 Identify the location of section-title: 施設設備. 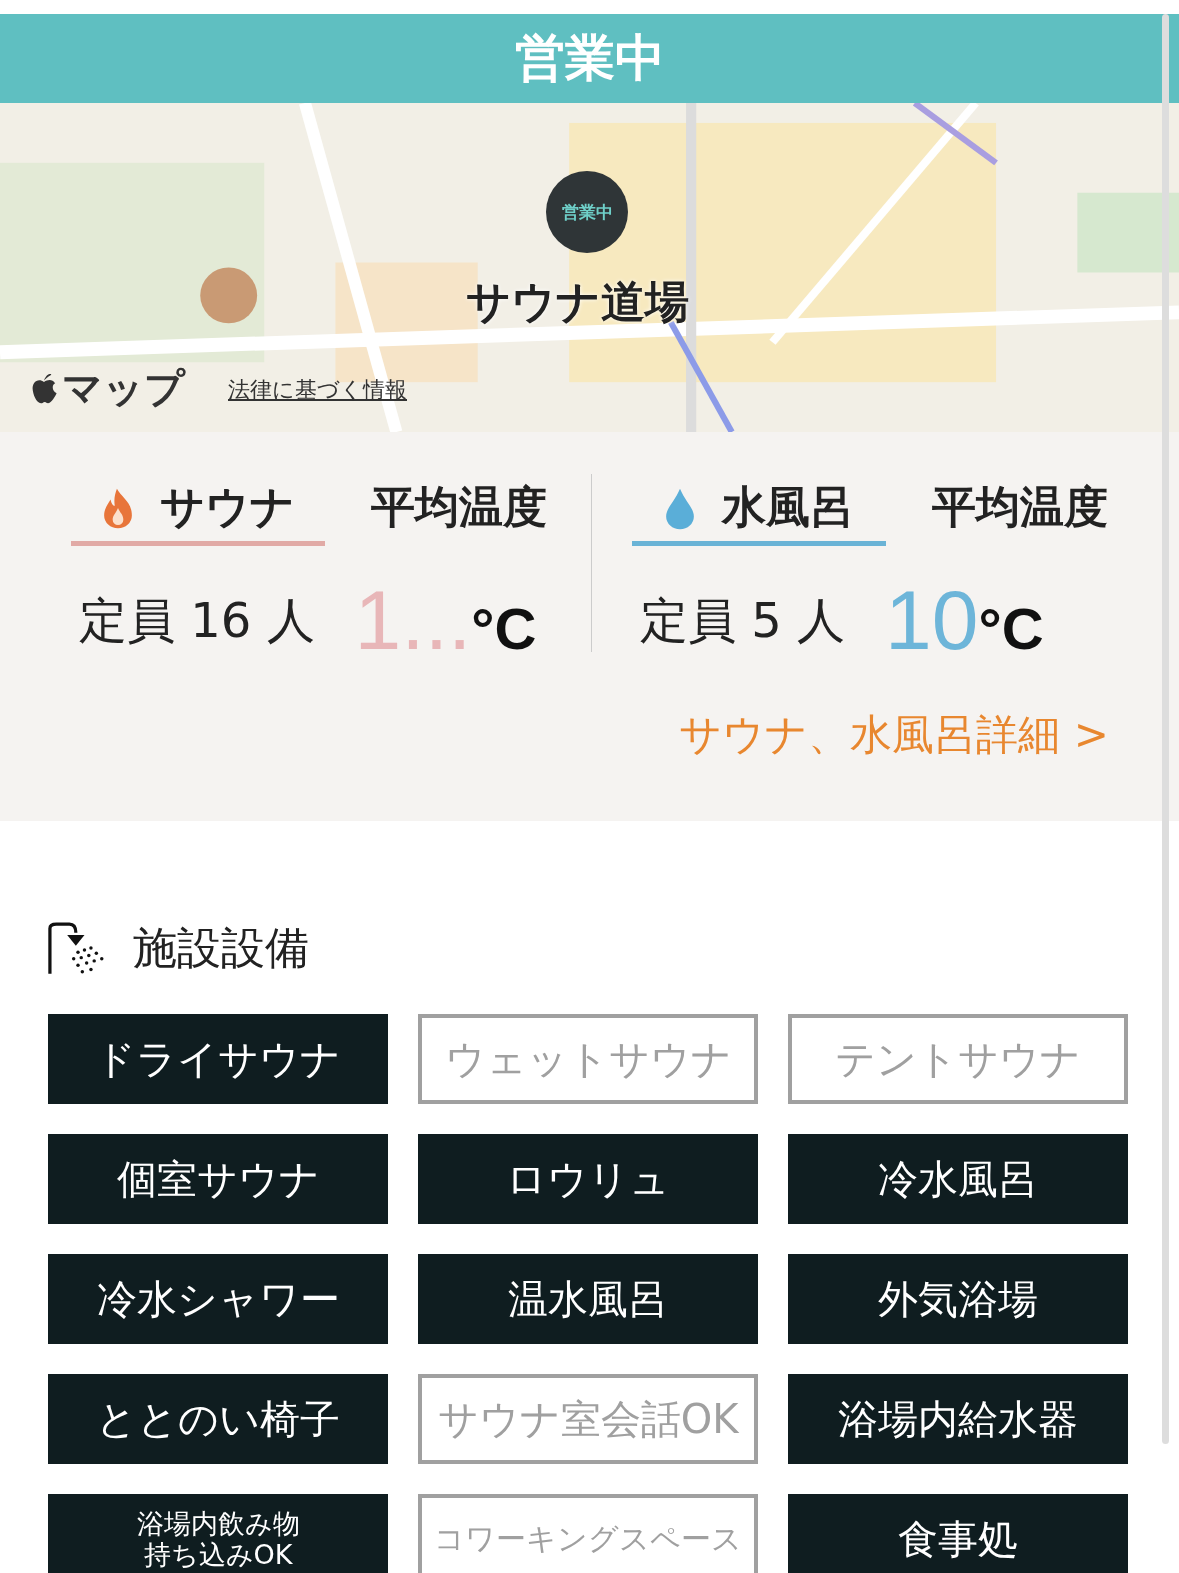
(221, 948).